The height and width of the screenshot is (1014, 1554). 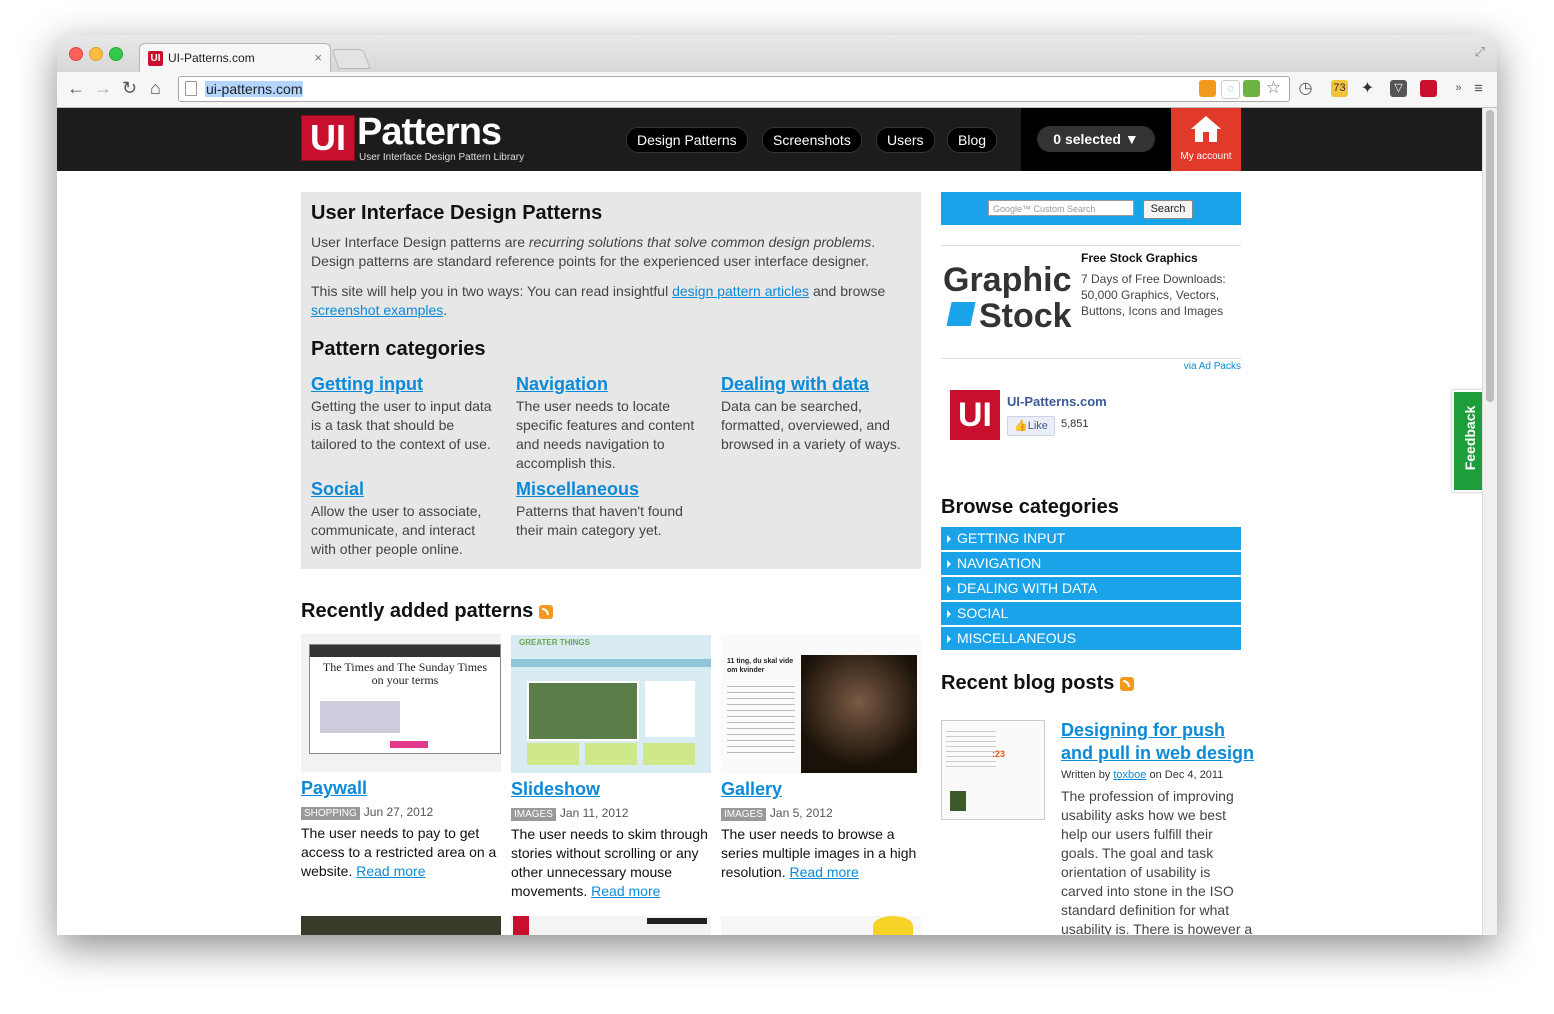 I want to click on fb-like-count: 5,851, so click(x=1075, y=424).